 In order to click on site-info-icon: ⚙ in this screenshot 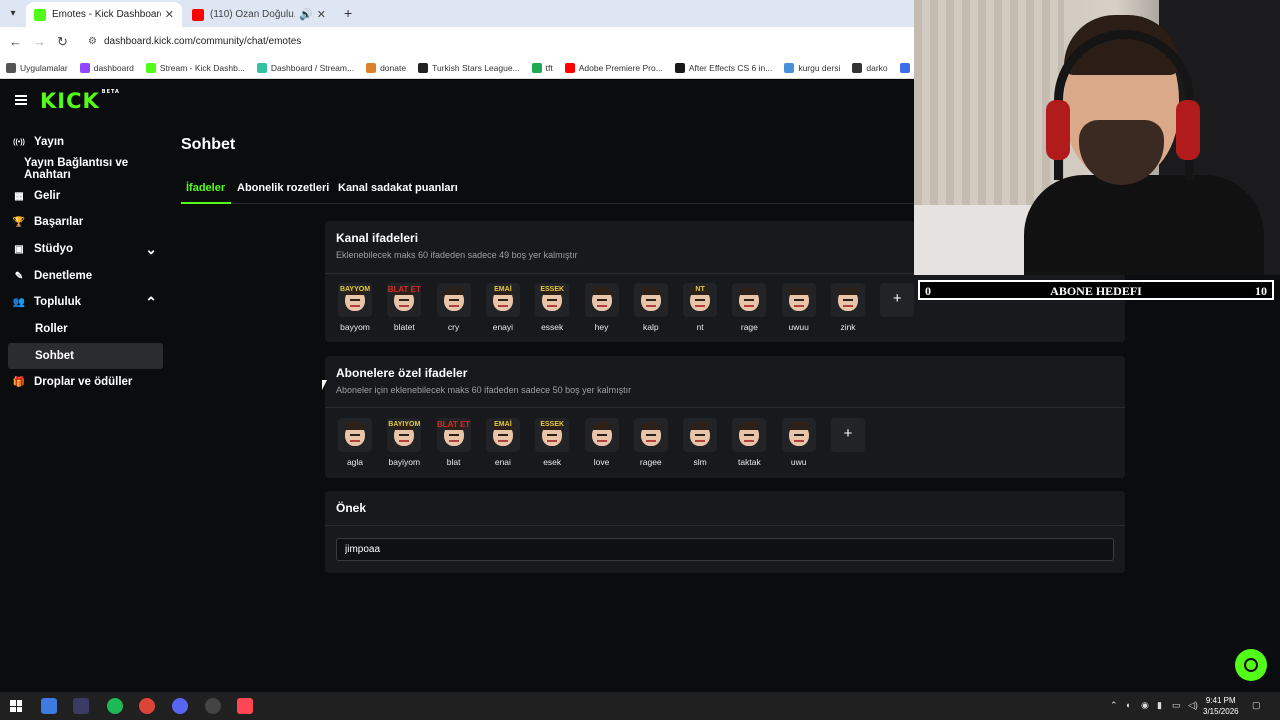, I will do `click(92, 42)`.